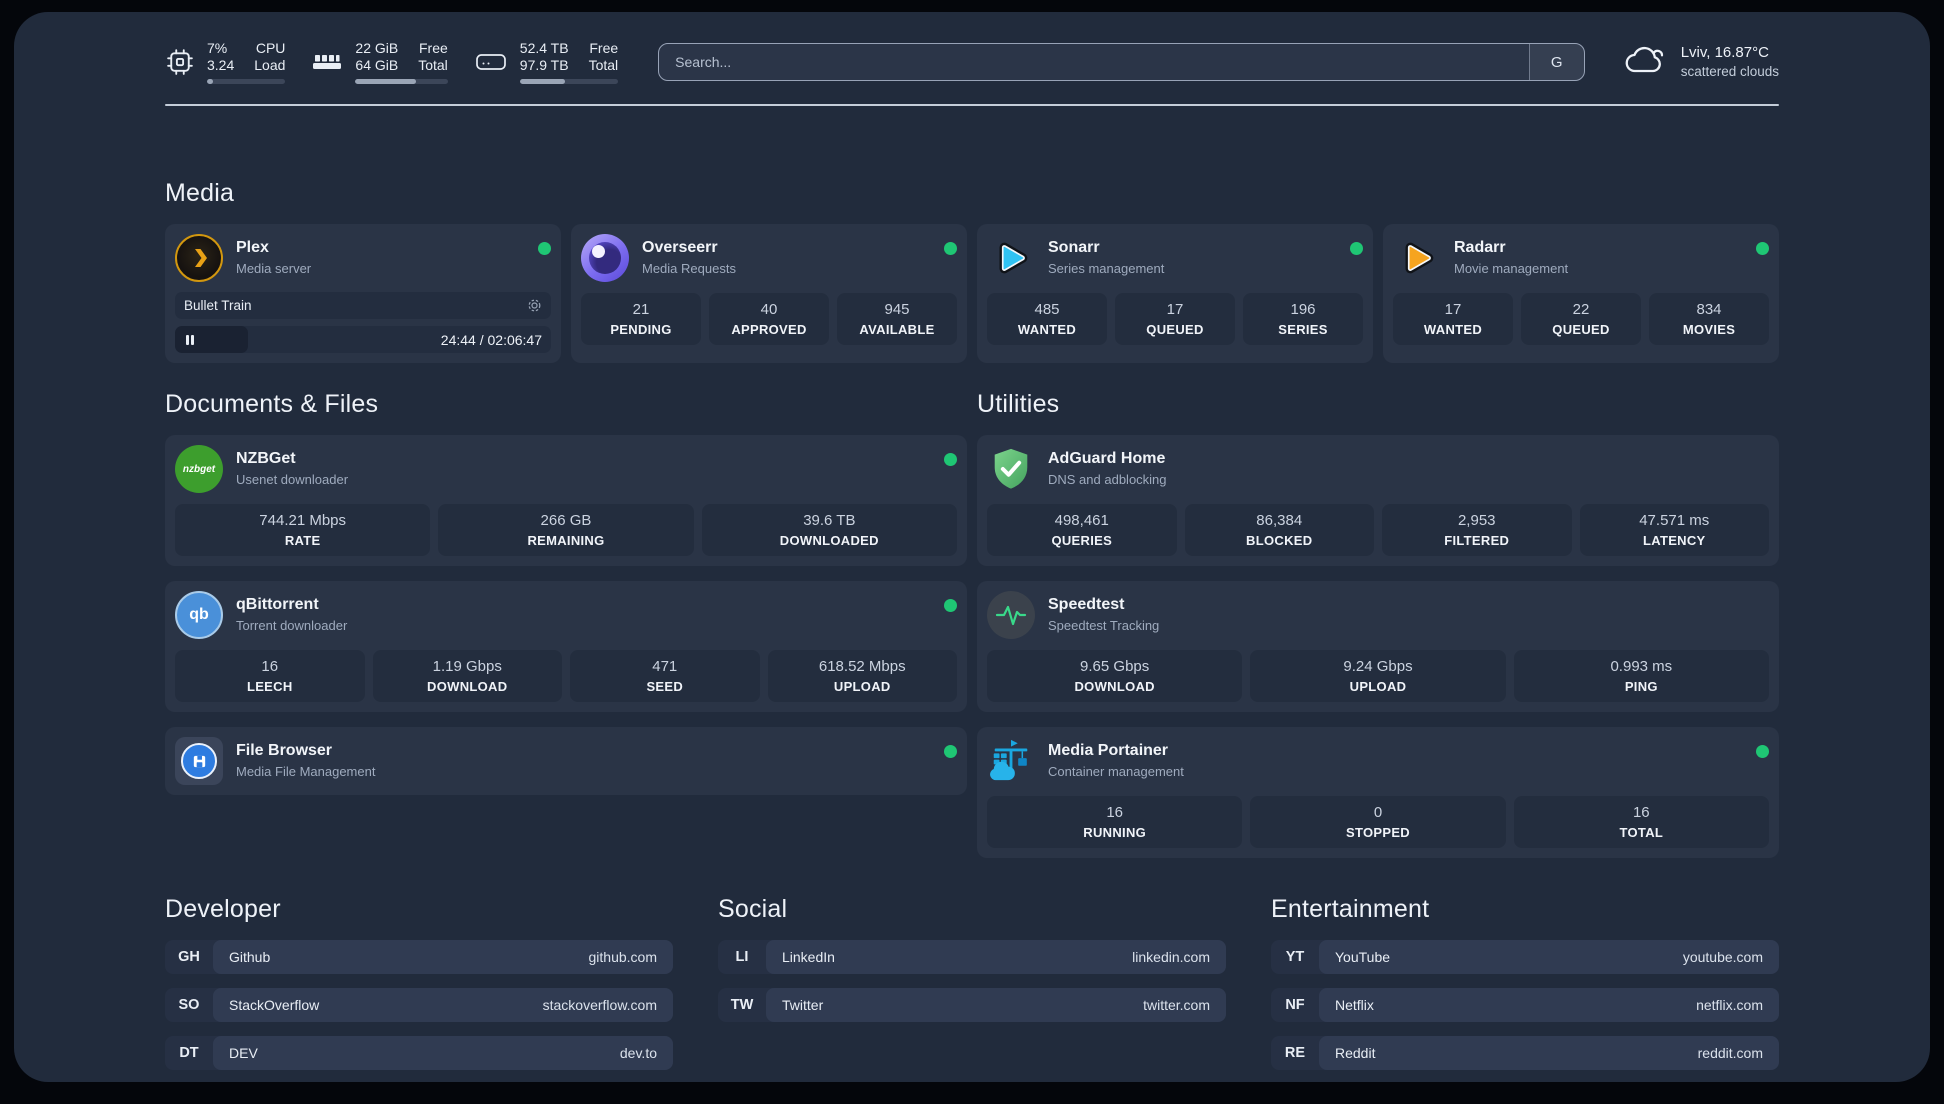 This screenshot has width=1944, height=1104. I want to click on now-playing-row: Bullet Train, so click(363, 305).